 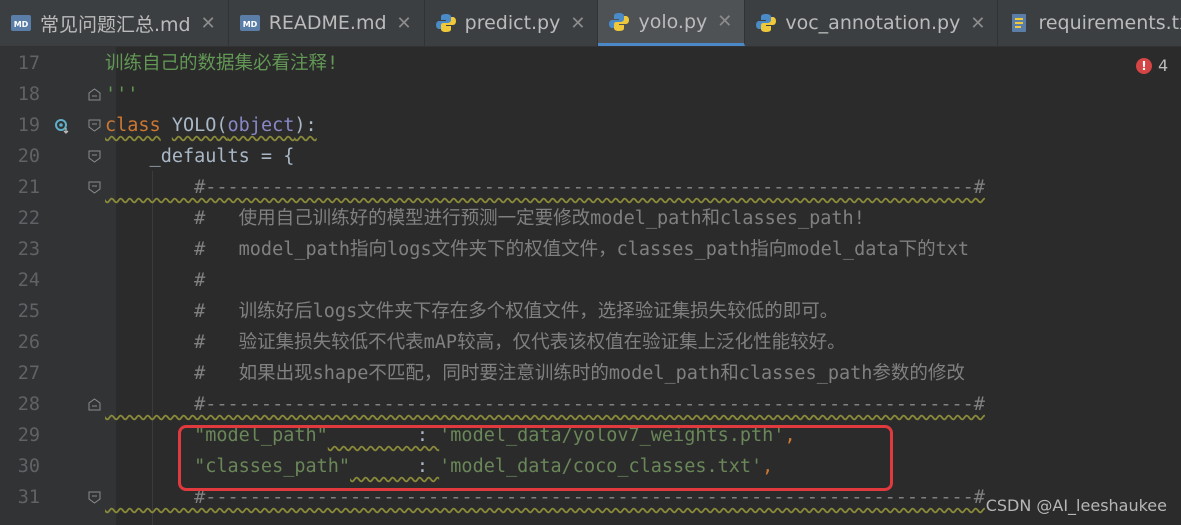 What do you see at coordinates (28, 311) in the screenshot?
I see `line-number: 25` at bounding box center [28, 311].